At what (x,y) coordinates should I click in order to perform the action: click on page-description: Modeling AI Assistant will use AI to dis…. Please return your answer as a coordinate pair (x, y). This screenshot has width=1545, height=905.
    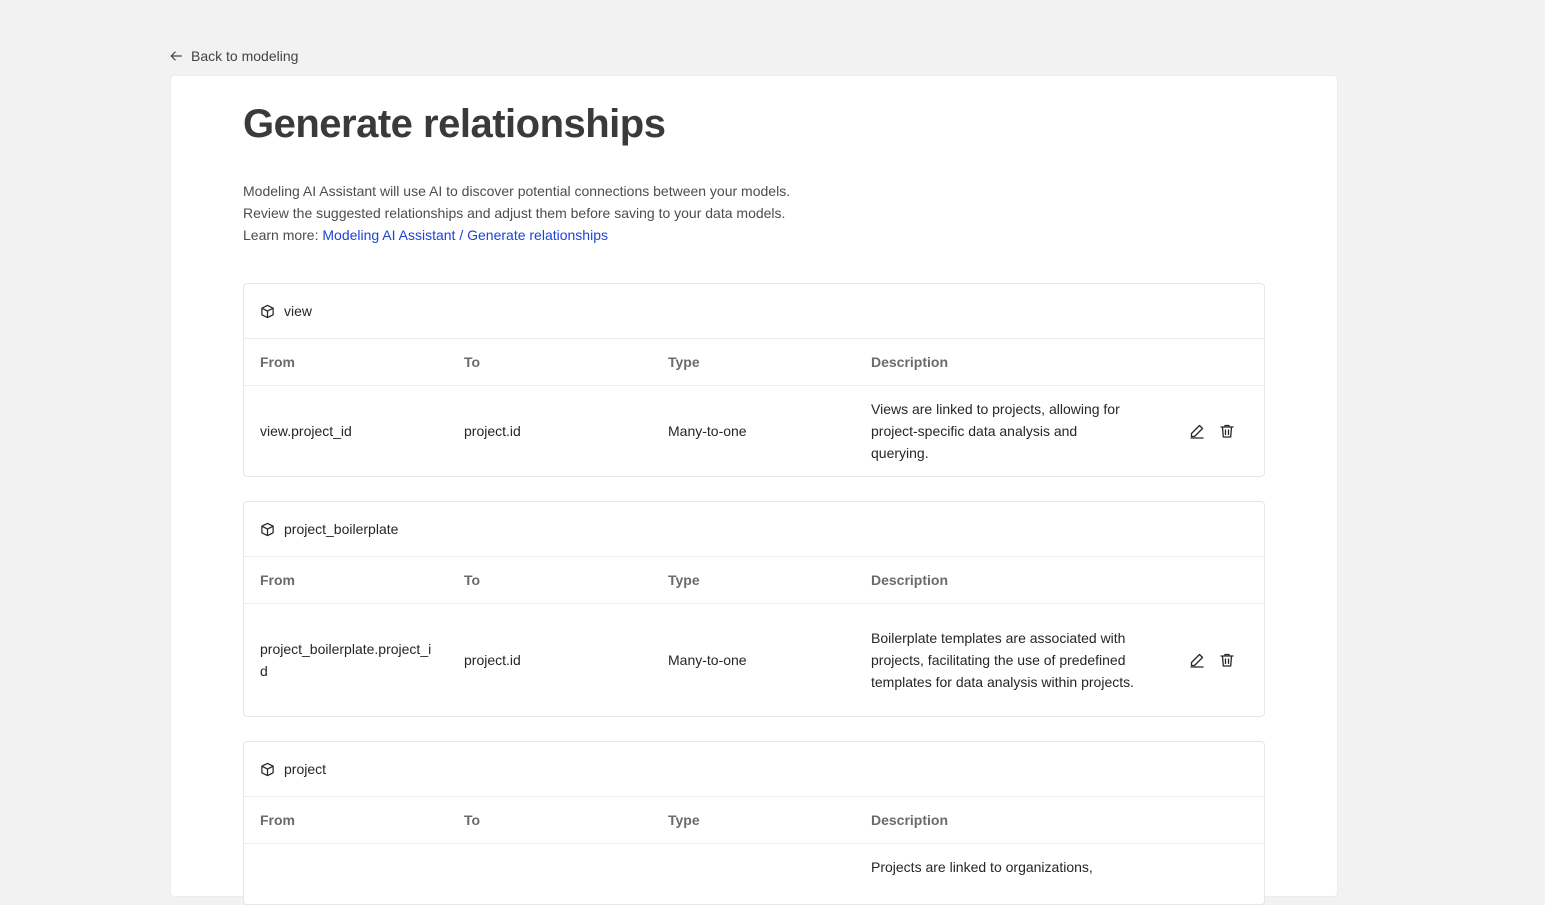
    Looking at the image, I should click on (643, 213).